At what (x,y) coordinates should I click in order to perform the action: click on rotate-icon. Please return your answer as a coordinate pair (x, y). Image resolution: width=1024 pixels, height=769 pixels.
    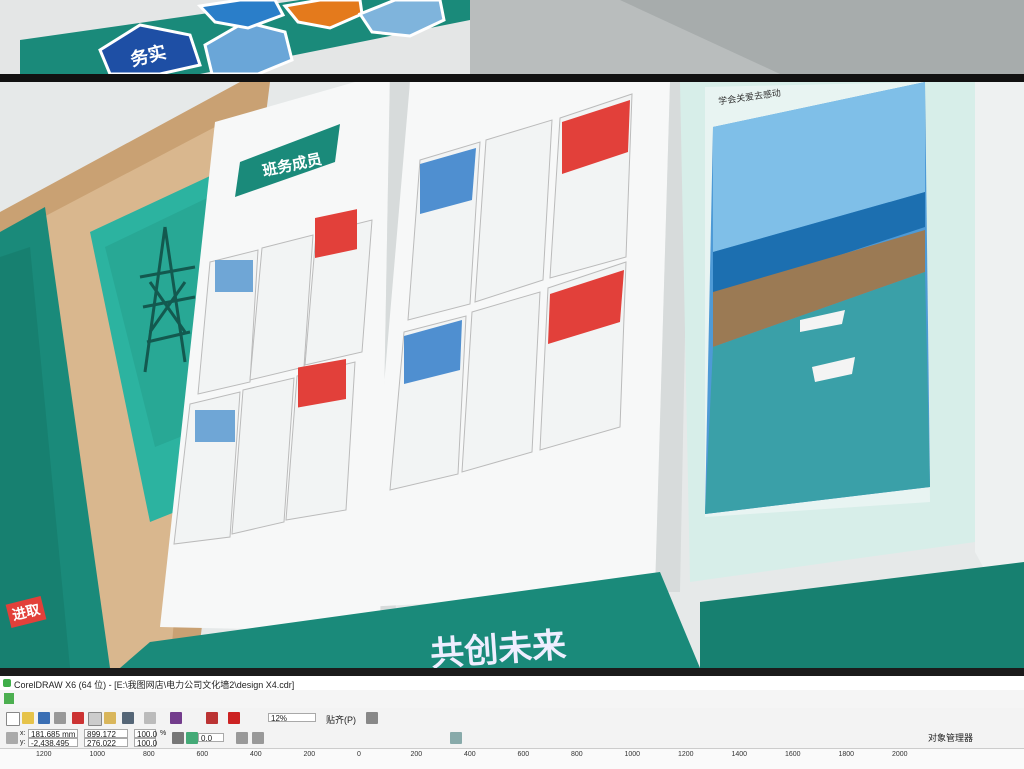
    Looking at the image, I should click on (192, 738).